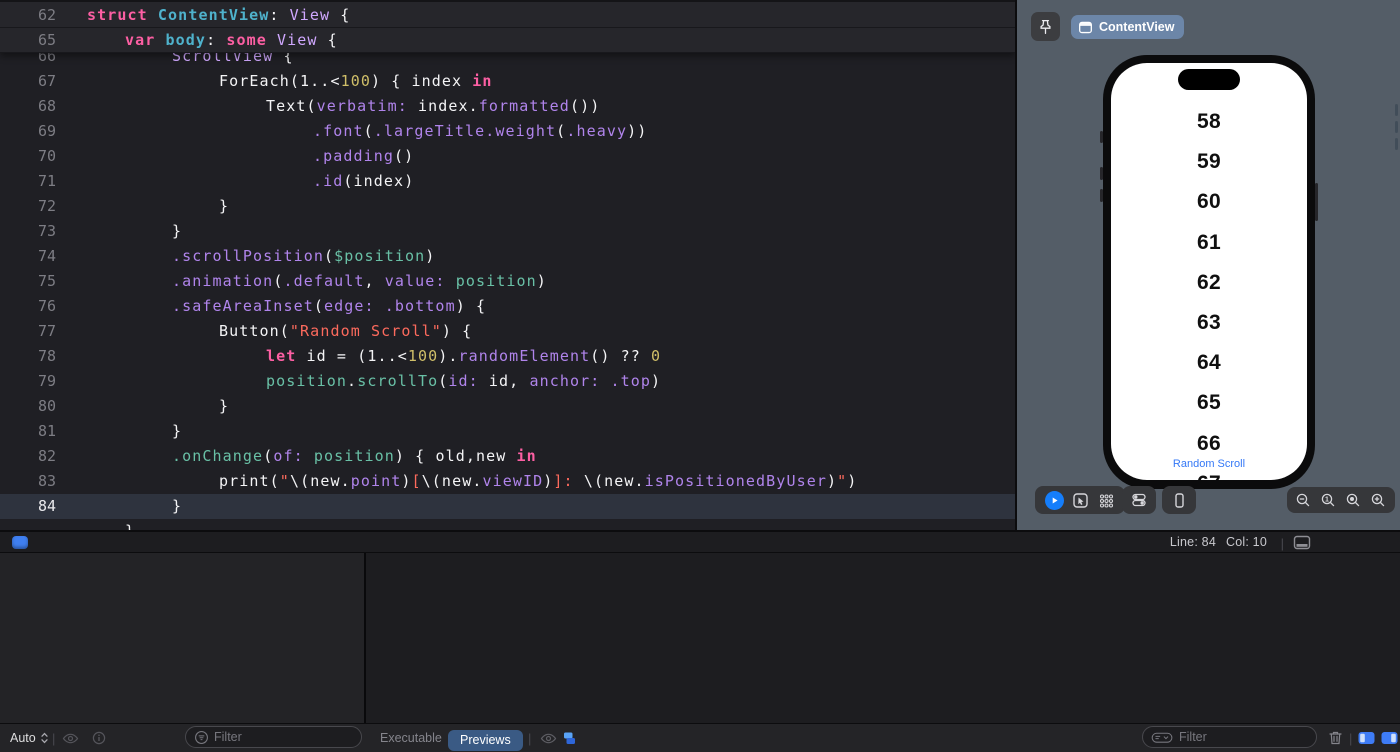  What do you see at coordinates (507, 40) in the screenshot?
I see `sticky-code-line: 65 var body: some View {` at bounding box center [507, 40].